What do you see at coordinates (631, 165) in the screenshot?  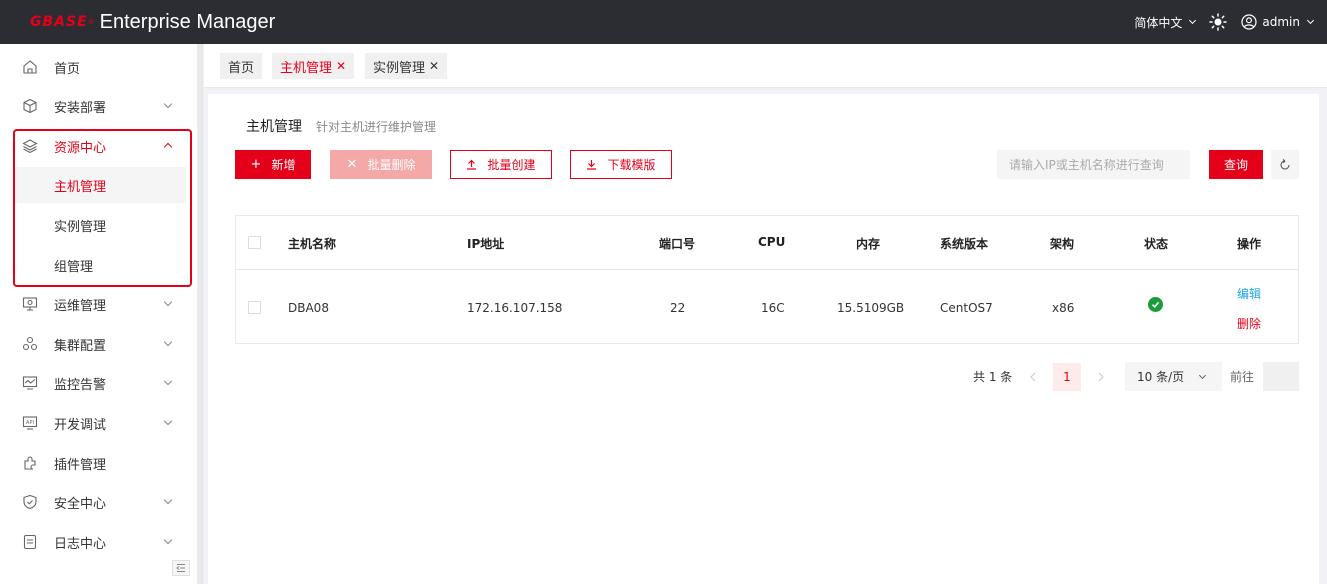 I see `download-template-label: 下载模版` at bounding box center [631, 165].